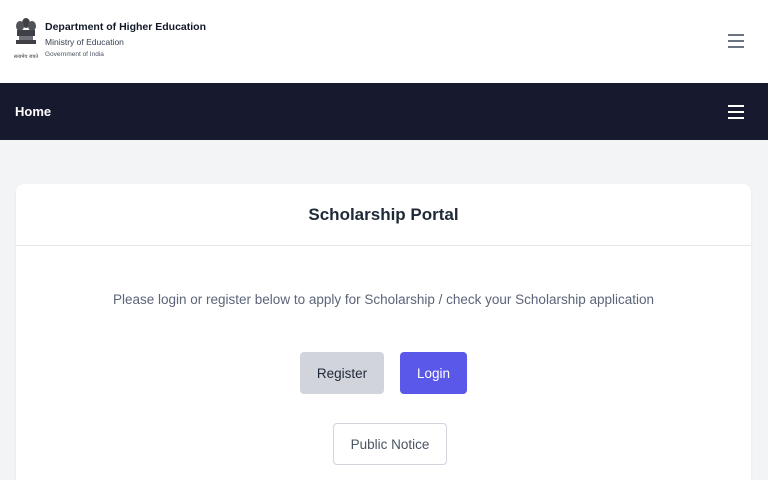  What do you see at coordinates (736, 40) in the screenshot?
I see `header-menu-button` at bounding box center [736, 40].